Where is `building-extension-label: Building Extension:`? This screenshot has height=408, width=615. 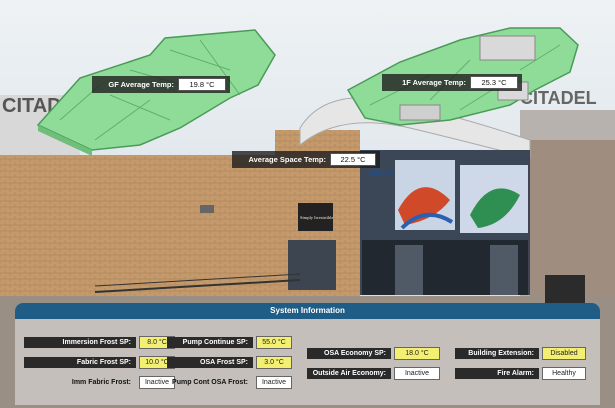 building-extension-label: Building Extension: is located at coordinates (497, 353).